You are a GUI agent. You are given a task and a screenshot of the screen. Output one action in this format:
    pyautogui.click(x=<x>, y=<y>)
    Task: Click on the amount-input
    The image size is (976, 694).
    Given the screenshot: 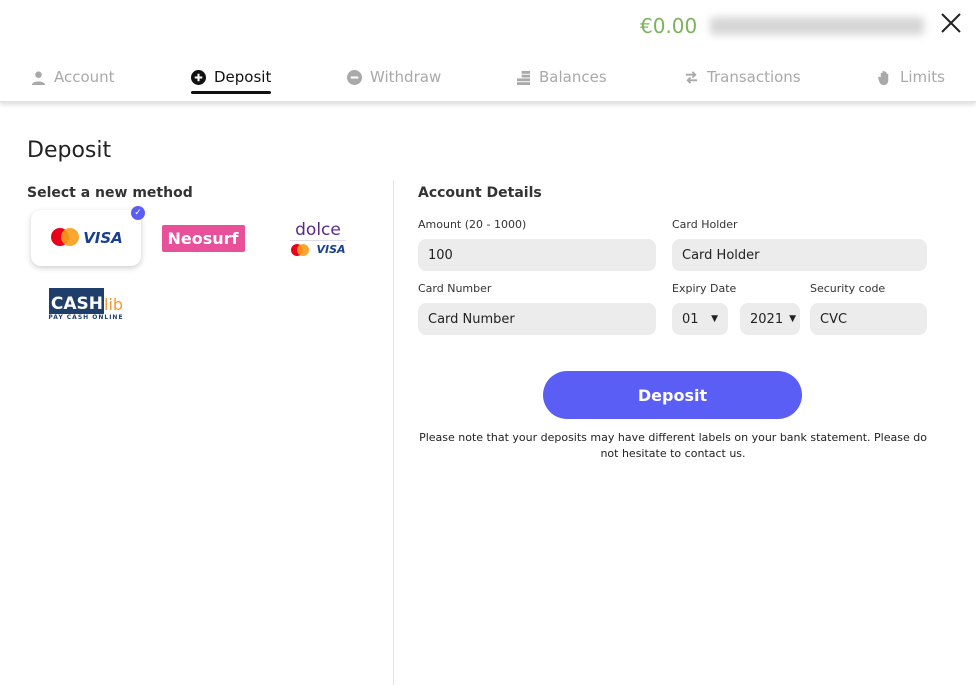 What is the action you would take?
    pyautogui.click(x=537, y=255)
    